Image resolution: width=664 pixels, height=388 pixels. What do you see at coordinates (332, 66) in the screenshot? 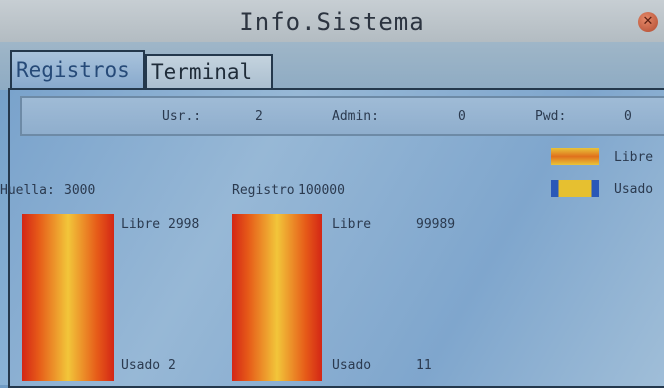
I see `tab-strip: Registros Terminal` at bounding box center [332, 66].